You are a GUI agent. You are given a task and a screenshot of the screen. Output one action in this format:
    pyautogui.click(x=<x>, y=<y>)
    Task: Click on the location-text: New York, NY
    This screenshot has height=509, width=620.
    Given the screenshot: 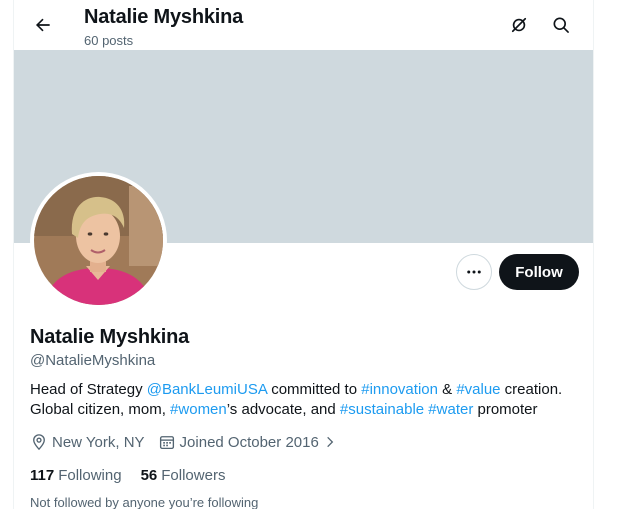 What is the action you would take?
    pyautogui.click(x=98, y=442)
    